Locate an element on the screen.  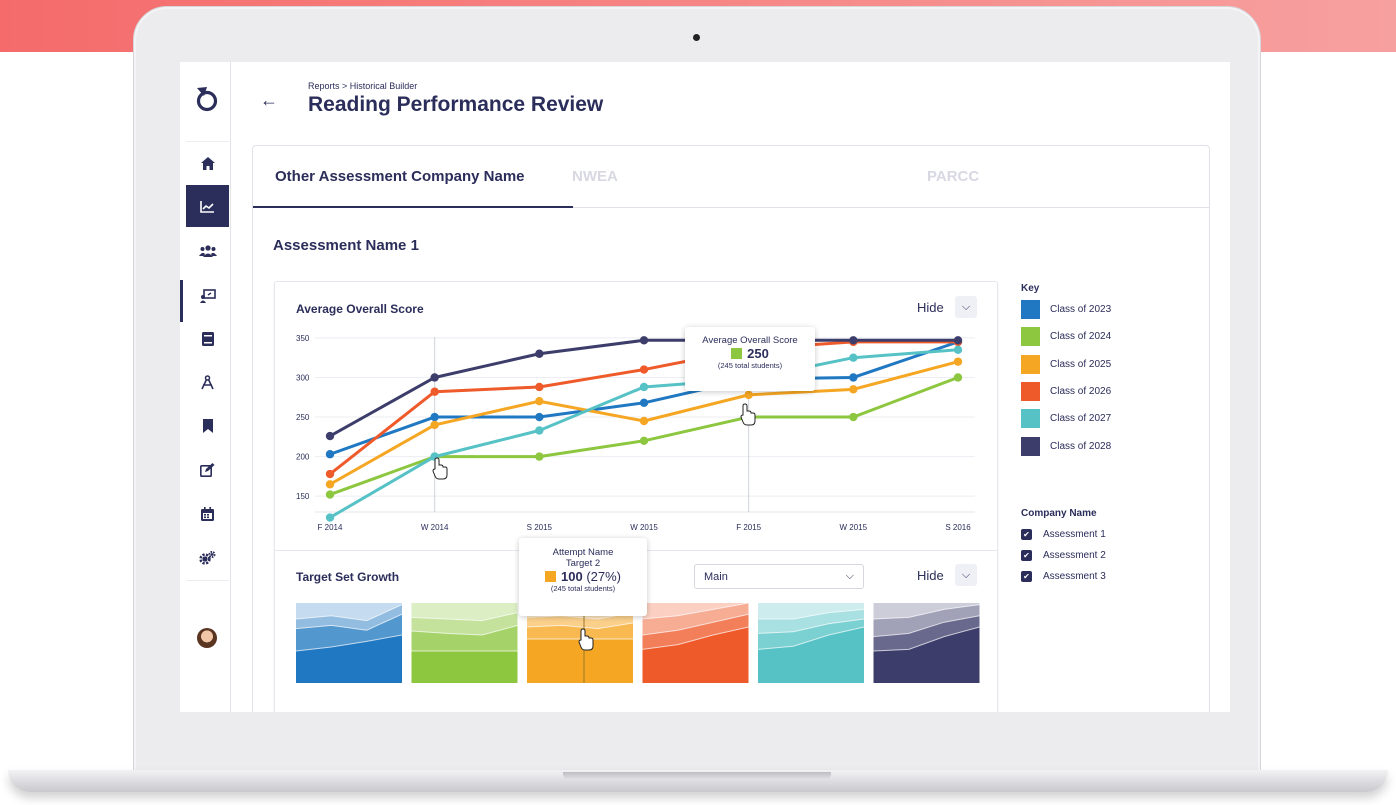
tab-nwea: NWEA is located at coordinates (595, 176).